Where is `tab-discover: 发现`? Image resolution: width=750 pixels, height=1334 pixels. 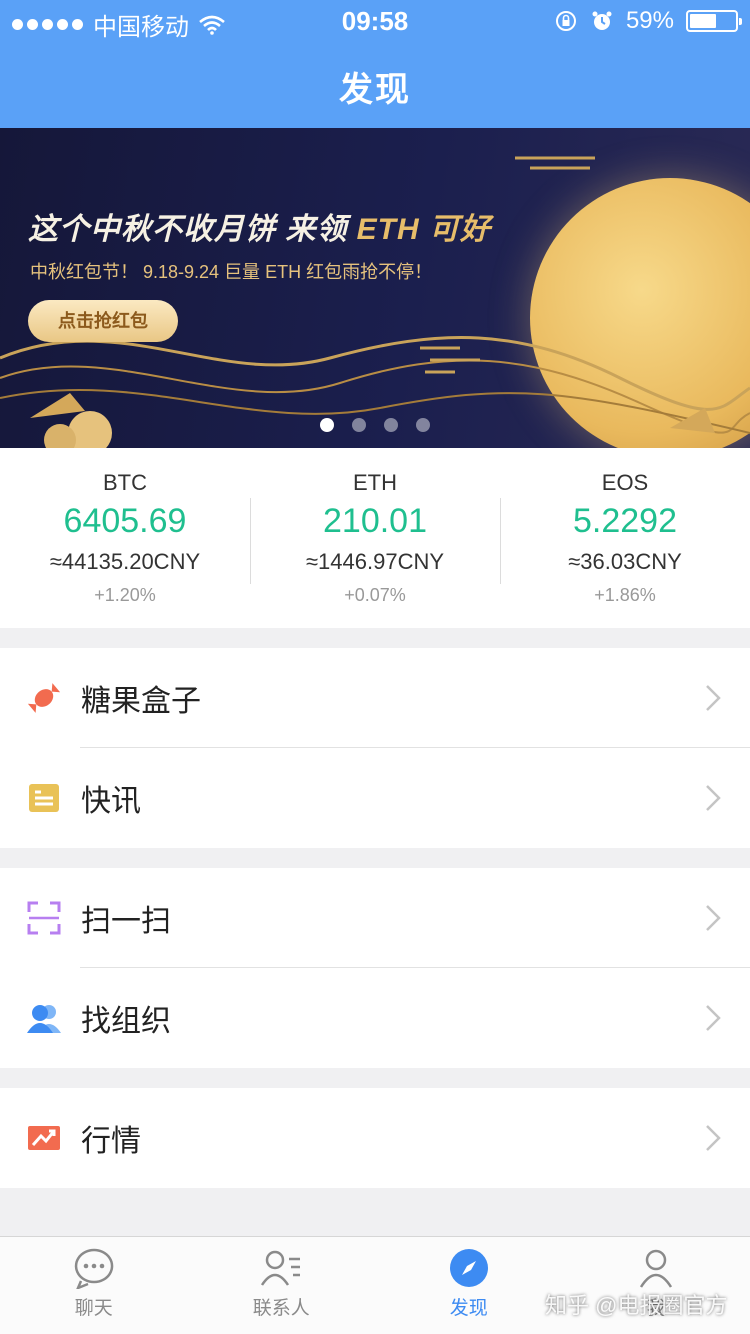 tab-discover: 发现 is located at coordinates (469, 1285).